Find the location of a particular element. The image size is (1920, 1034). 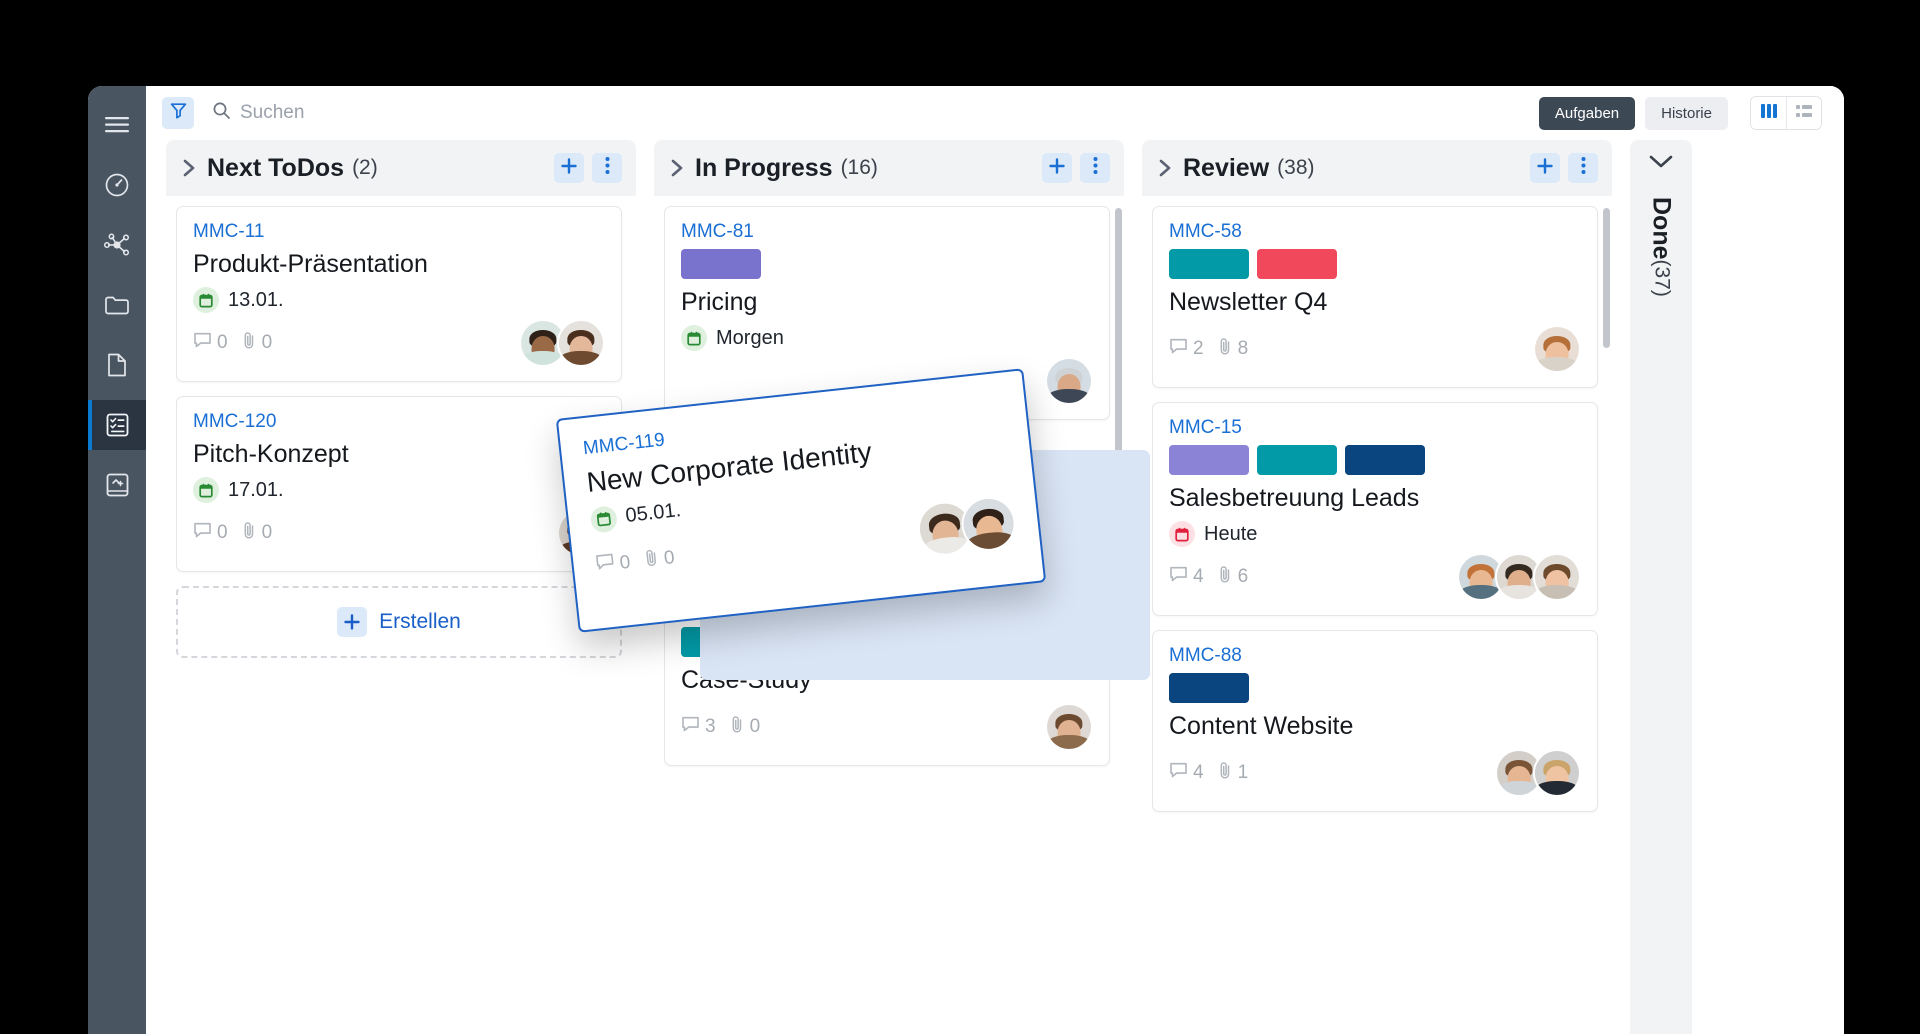

sidebar-item-documents is located at coordinates (117, 365).